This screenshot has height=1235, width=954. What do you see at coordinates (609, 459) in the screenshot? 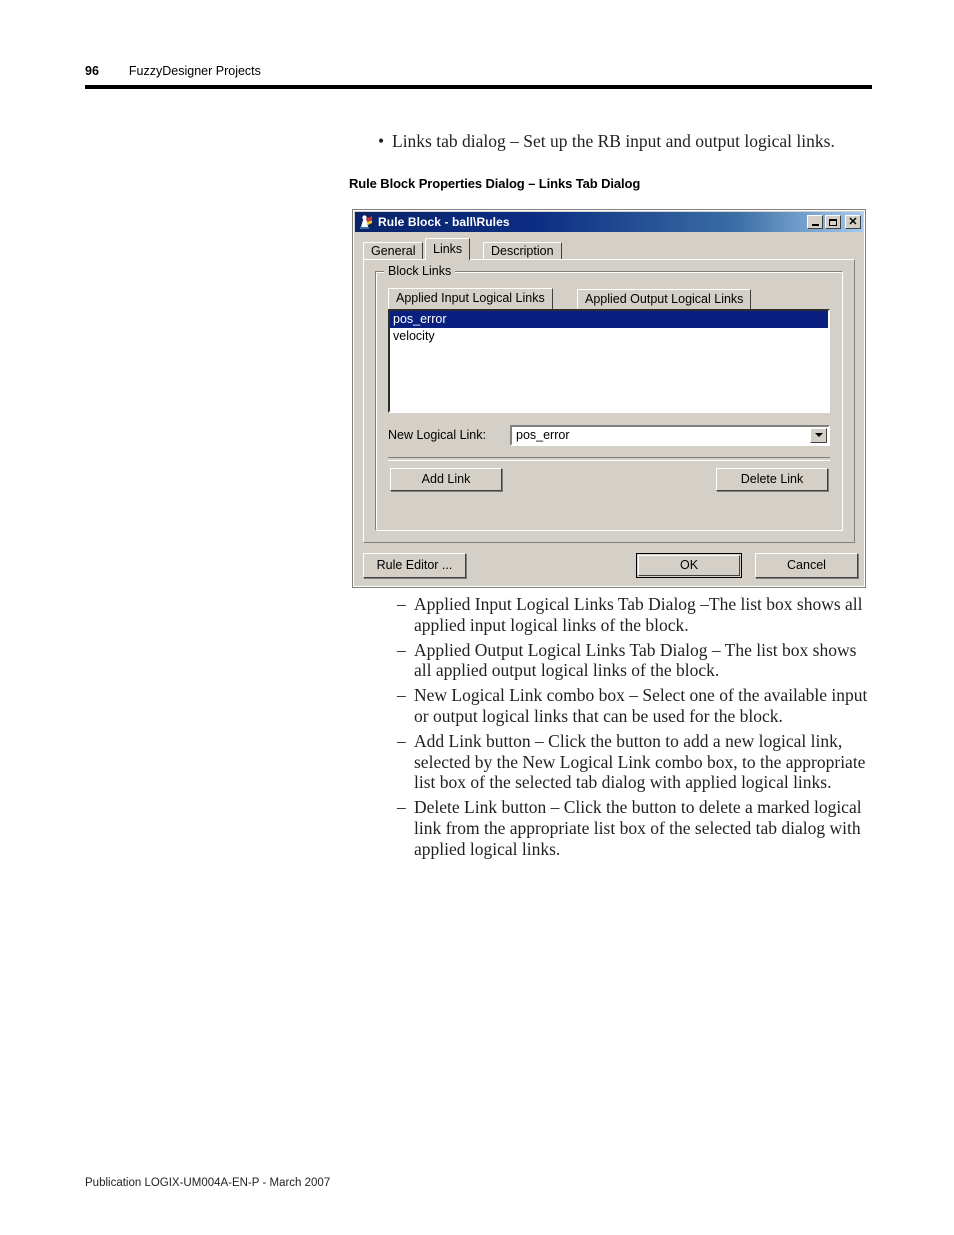
I see `group-divider` at bounding box center [609, 459].